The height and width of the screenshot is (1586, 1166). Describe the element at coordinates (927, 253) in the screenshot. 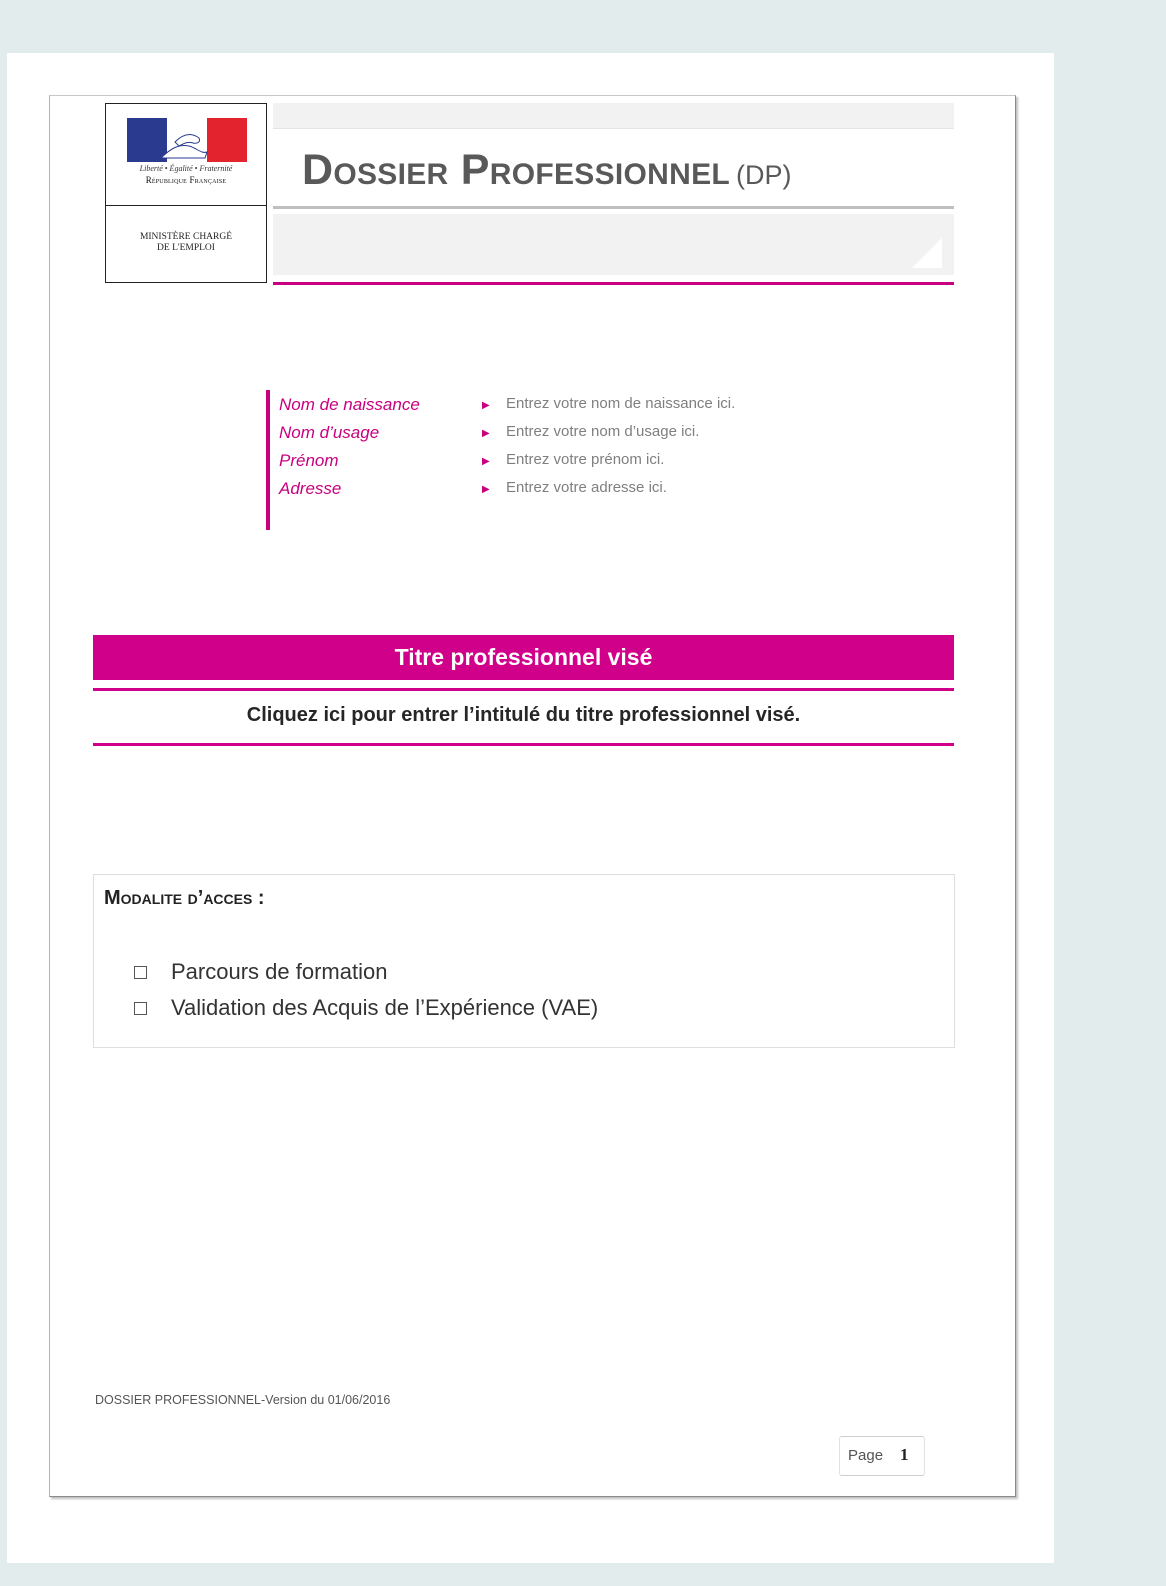

I see `page-fold-icon` at that location.